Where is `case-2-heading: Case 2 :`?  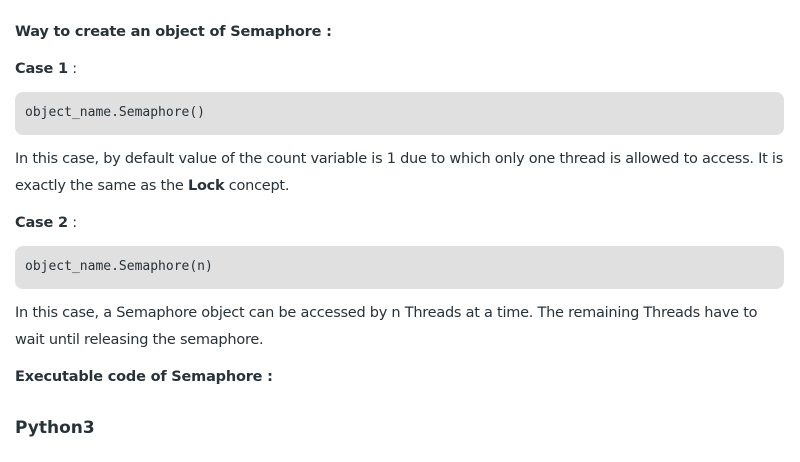 case-2-heading: Case 2 : is located at coordinates (46, 223).